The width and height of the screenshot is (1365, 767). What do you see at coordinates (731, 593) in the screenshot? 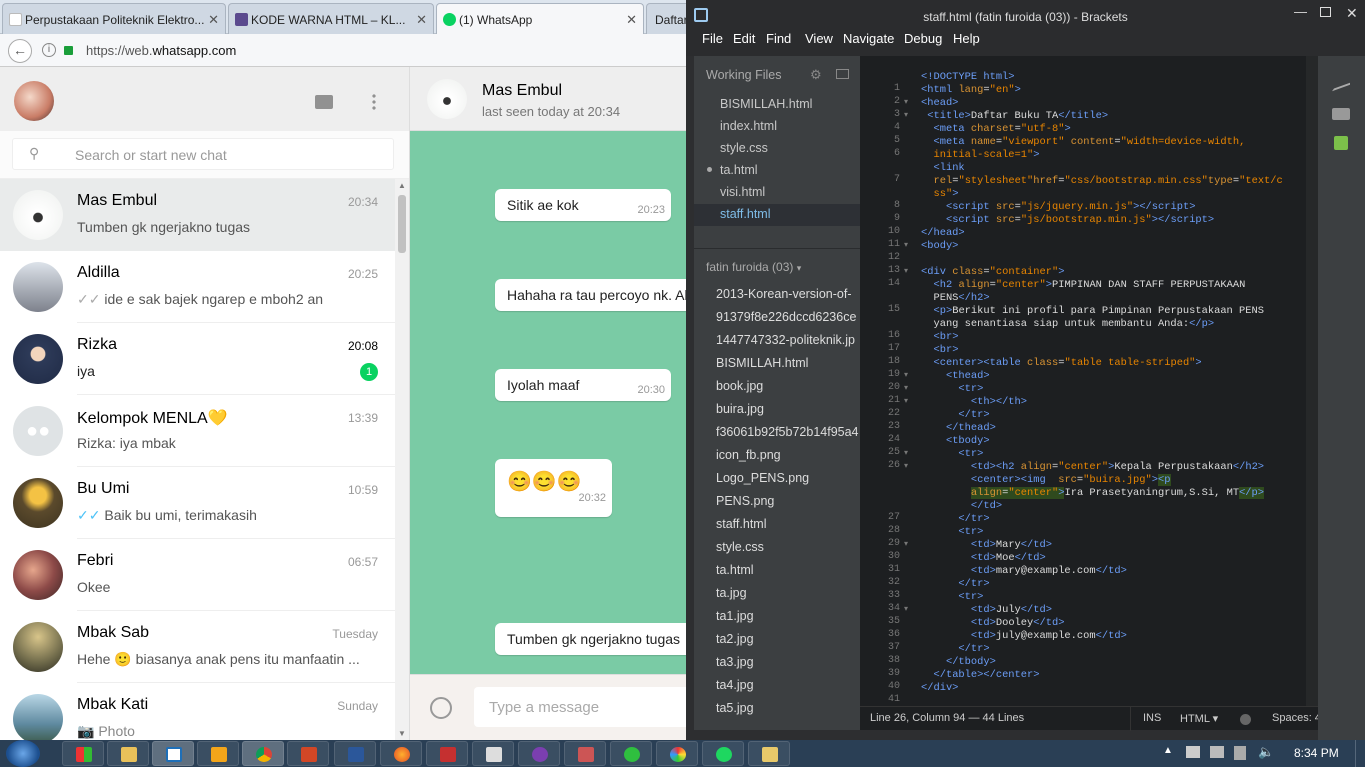
I see `project-file: ta.jpg` at bounding box center [731, 593].